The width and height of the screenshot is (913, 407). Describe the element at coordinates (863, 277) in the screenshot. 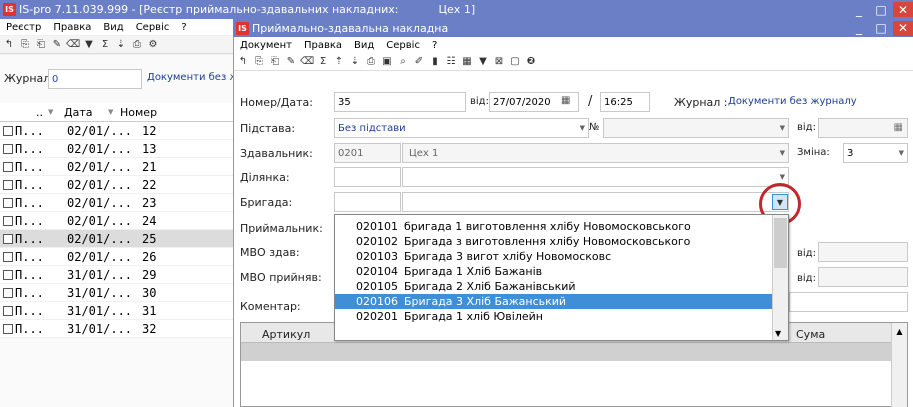

I see `mvo-receiver-date-field` at that location.